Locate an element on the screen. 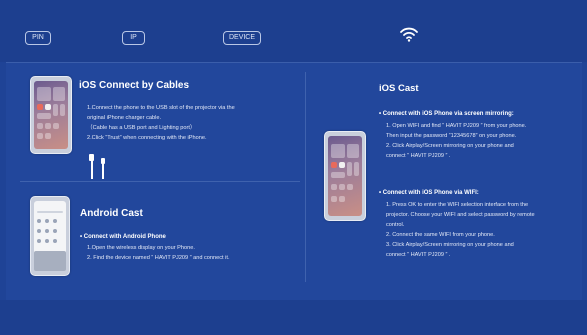 The image size is (587, 335). ios-cables-line-2: original iPhone charger cable. is located at coordinates (124, 118).